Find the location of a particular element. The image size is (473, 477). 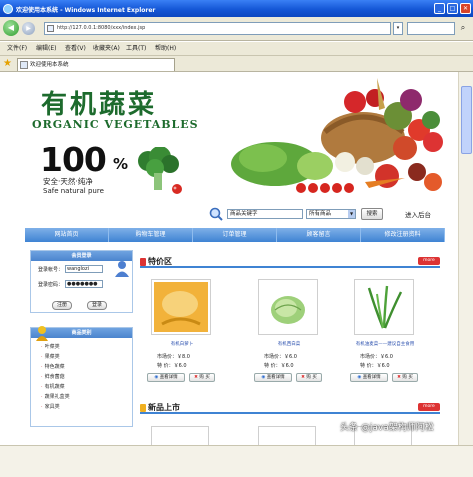

product-name: 有机西白菜 is located at coordinates (289, 344).